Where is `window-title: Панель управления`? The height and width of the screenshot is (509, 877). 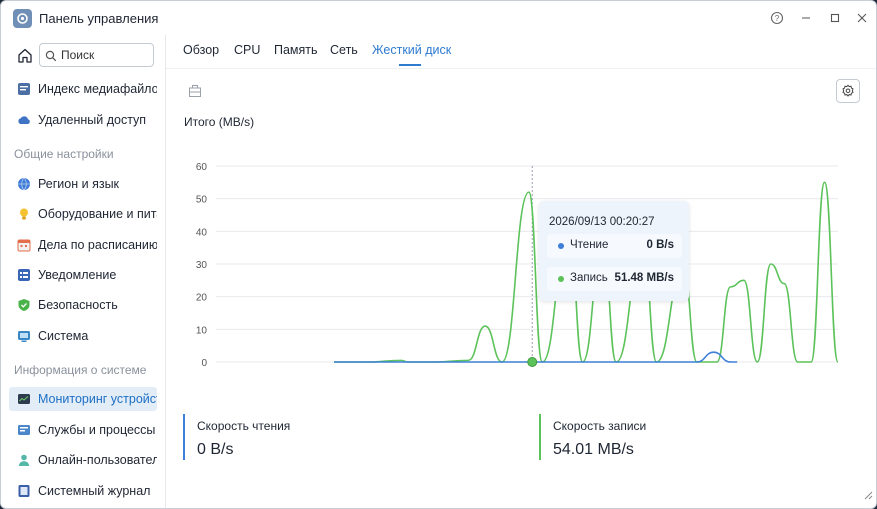 window-title: Панель управления is located at coordinates (99, 18).